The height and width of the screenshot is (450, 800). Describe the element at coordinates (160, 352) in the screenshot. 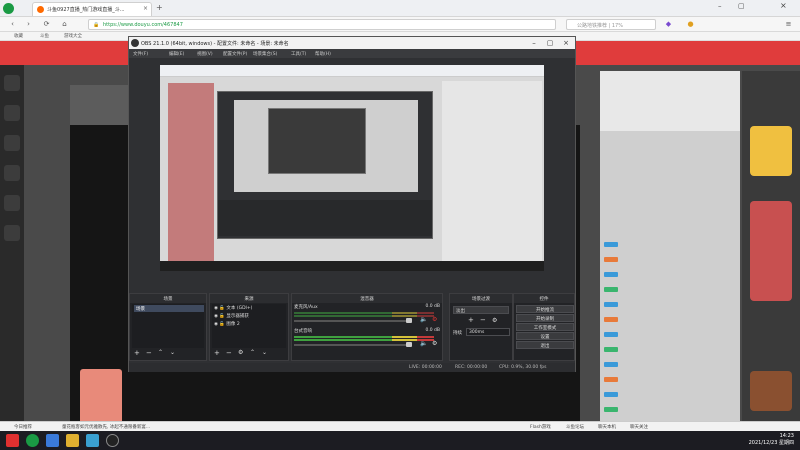

I see `scene-up-icon: ⌃` at that location.